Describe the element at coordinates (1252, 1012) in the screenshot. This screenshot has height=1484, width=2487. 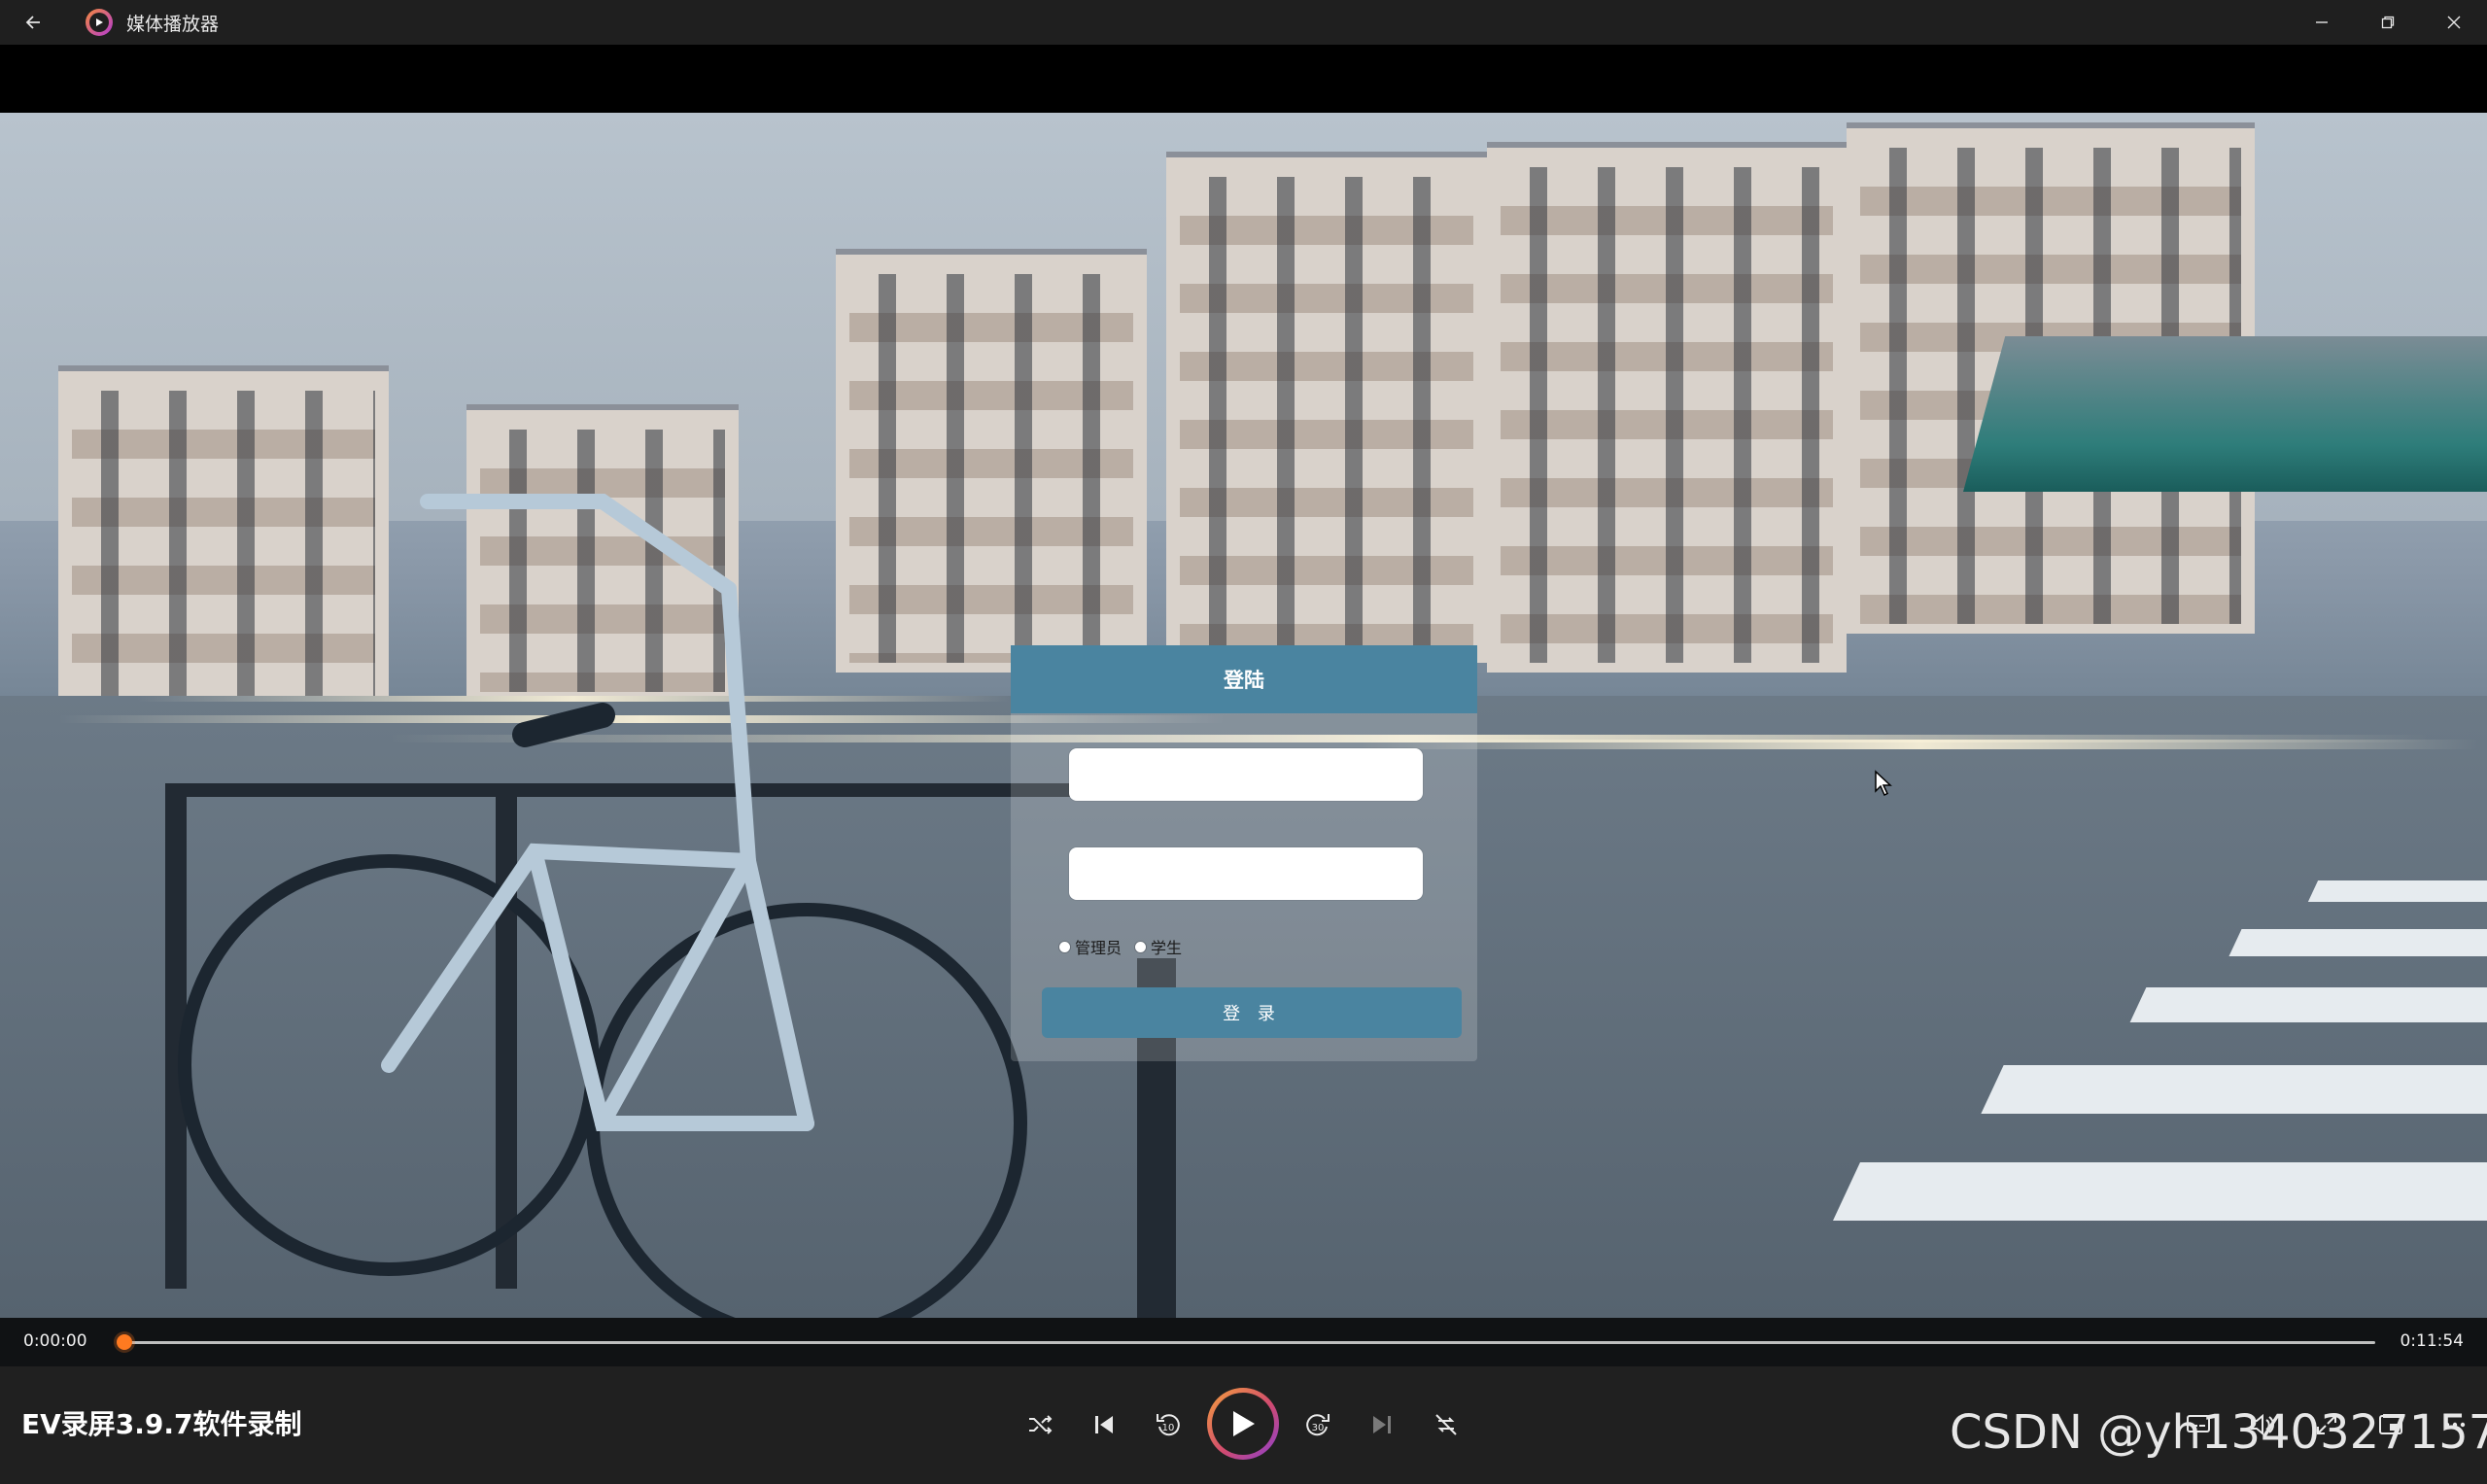
I see `login-submit-button: 登 录` at that location.